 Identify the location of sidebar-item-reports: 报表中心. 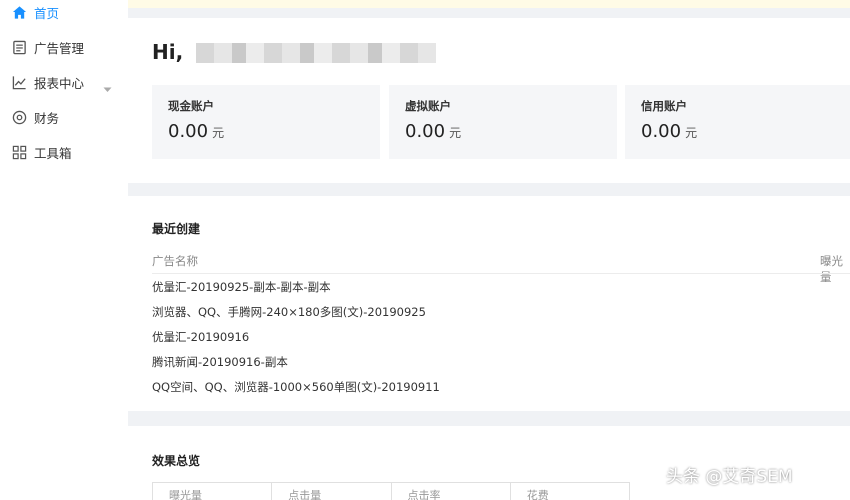
(64, 82).